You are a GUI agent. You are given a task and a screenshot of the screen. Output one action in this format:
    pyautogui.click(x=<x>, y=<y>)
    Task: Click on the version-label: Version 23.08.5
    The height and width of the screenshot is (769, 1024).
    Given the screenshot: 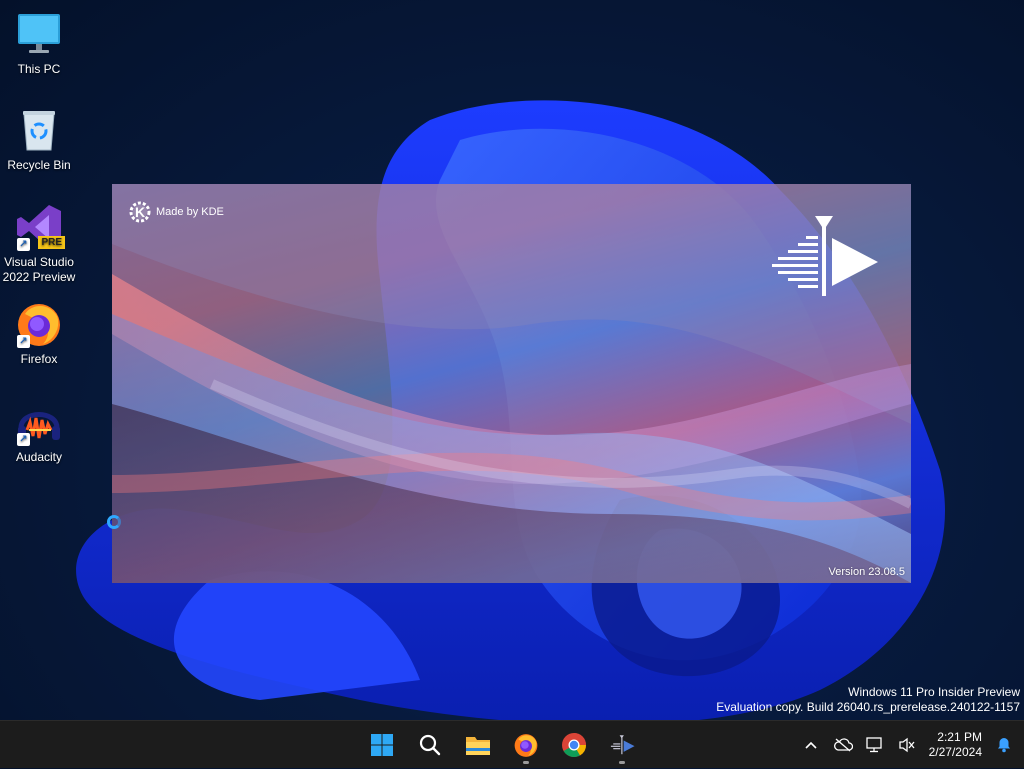 What is the action you would take?
    pyautogui.click(x=866, y=572)
    